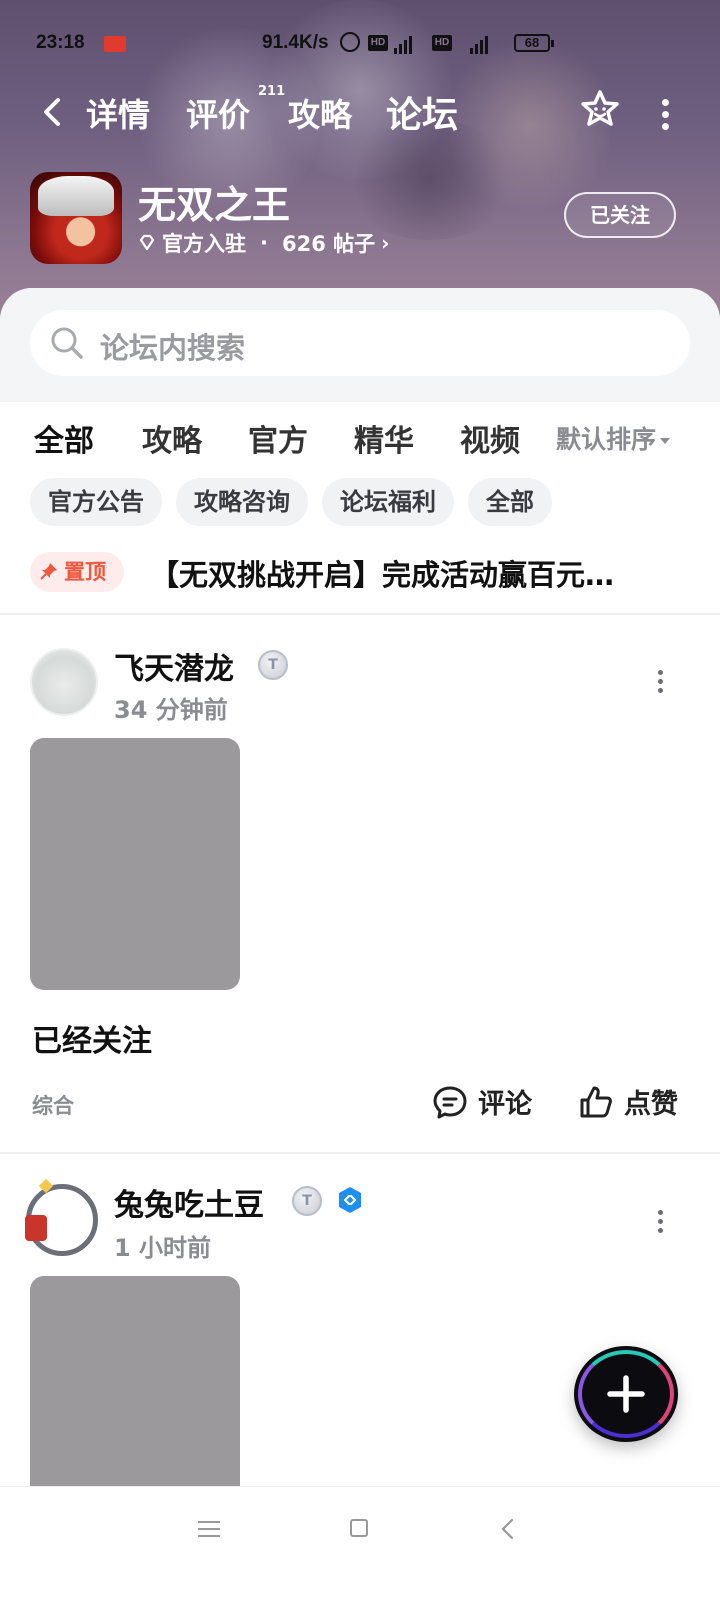  I want to click on sort-dropdown: 默认排序, so click(613, 438).